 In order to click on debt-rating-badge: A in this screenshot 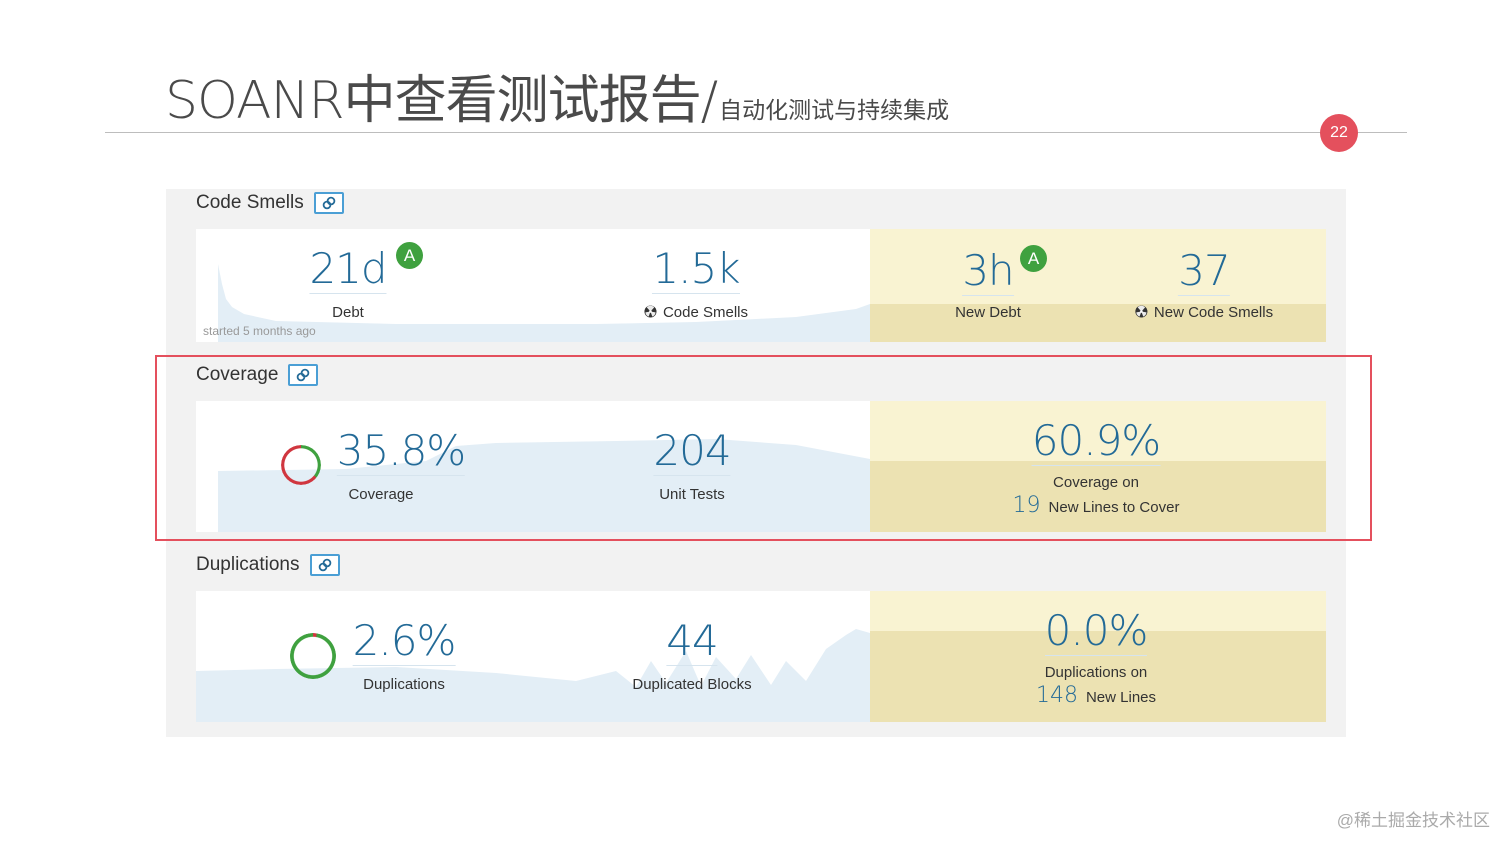, I will do `click(409, 255)`.